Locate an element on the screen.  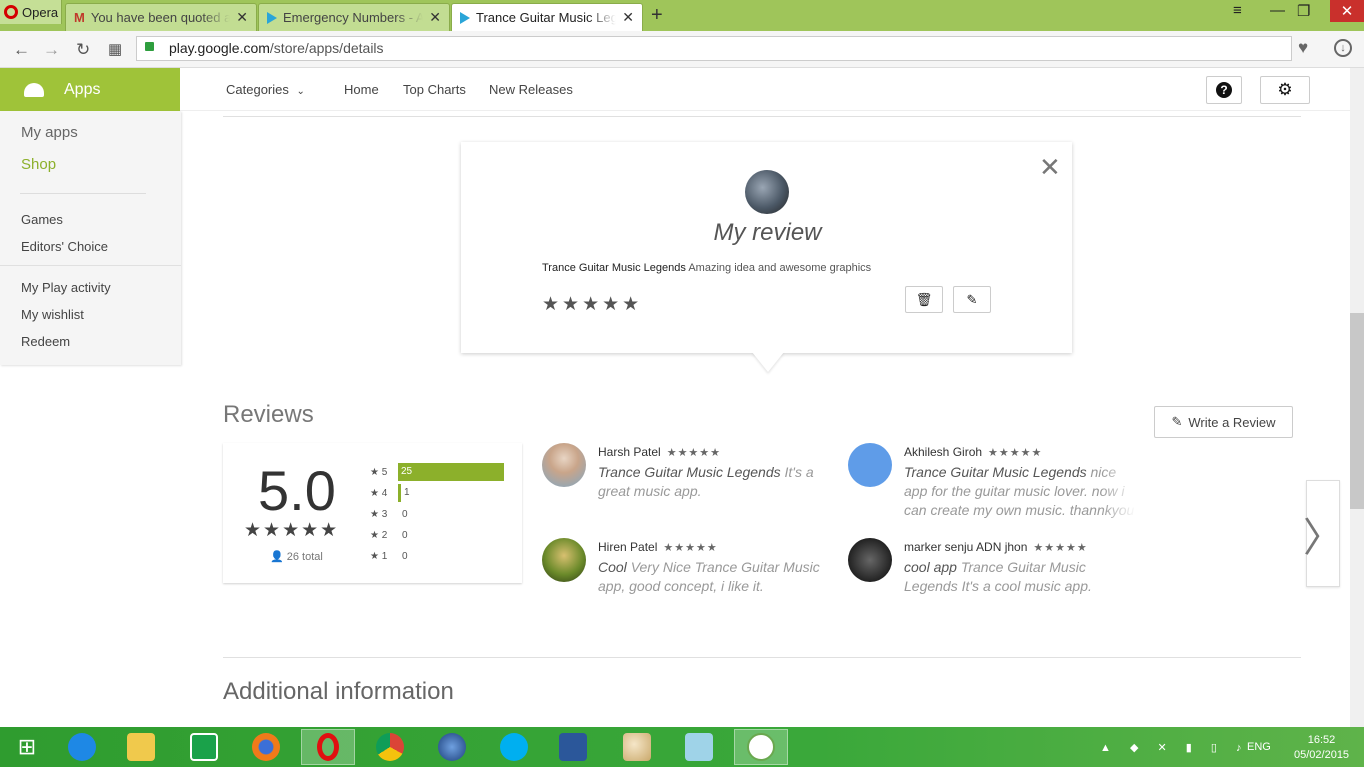
store-icon is located at coordinates (204, 747).